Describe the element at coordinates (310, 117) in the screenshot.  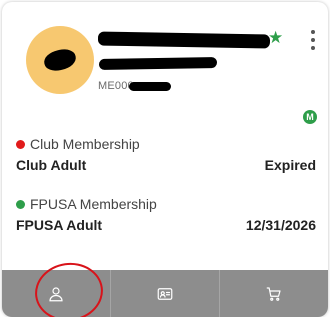
I see `status-badge: M` at that location.